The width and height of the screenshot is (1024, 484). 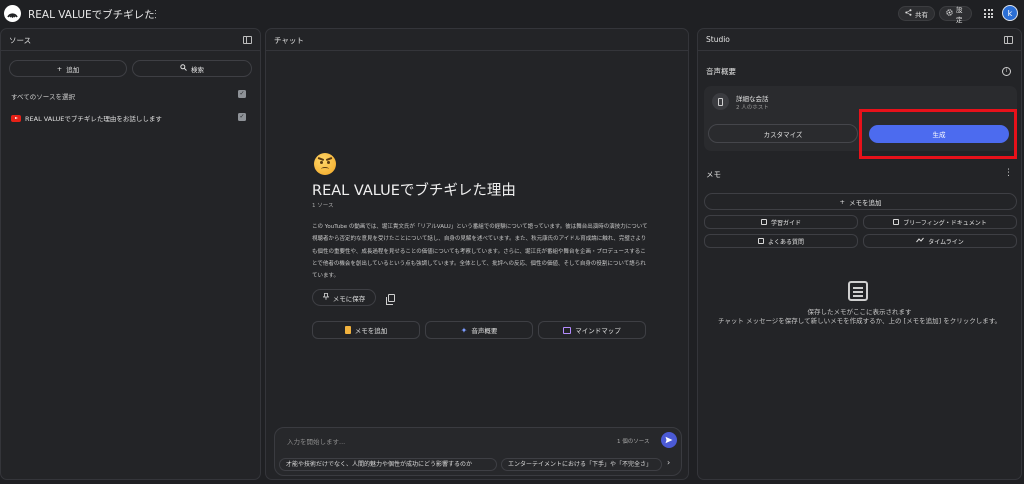 What do you see at coordinates (414, 191) in the screenshot?
I see `notebook-heading: REAL VALUEでブチギレた理由` at bounding box center [414, 191].